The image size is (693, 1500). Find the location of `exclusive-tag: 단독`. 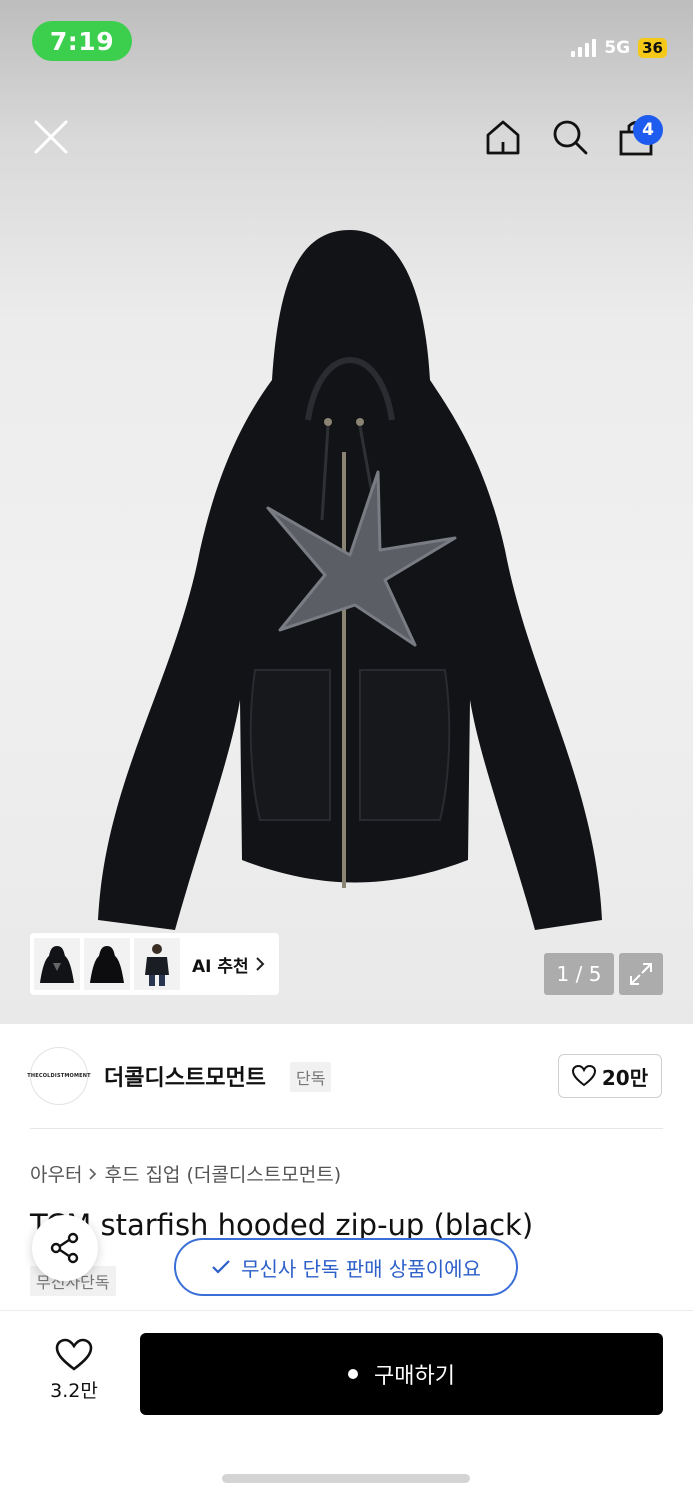

exclusive-tag: 단독 is located at coordinates (311, 1077).